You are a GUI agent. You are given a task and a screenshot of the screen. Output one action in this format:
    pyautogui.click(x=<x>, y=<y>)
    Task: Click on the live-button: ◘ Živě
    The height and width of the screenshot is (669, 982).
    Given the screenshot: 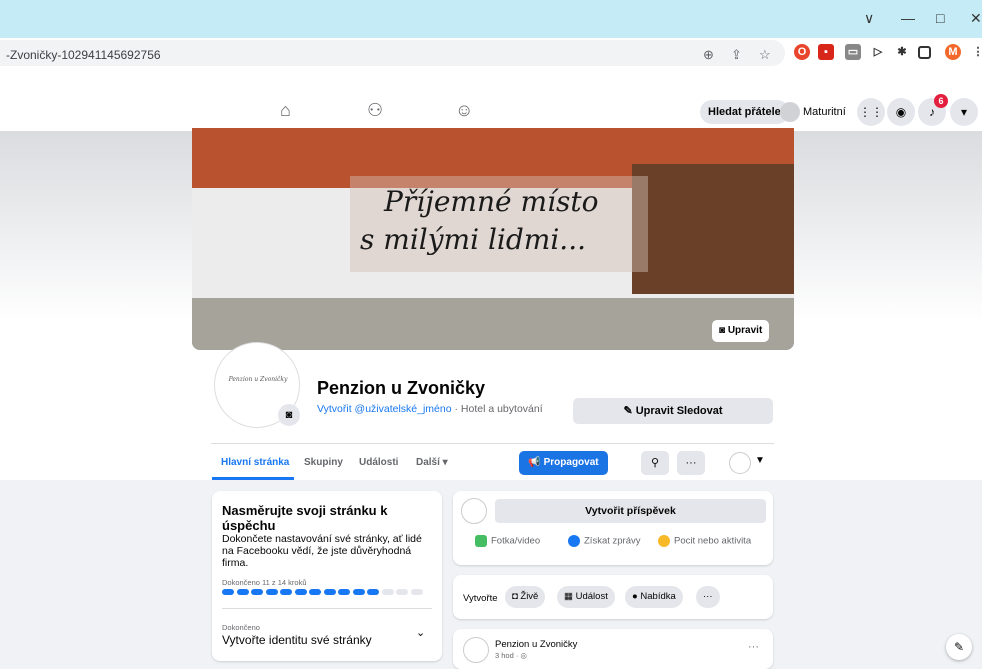 What is the action you would take?
    pyautogui.click(x=525, y=597)
    